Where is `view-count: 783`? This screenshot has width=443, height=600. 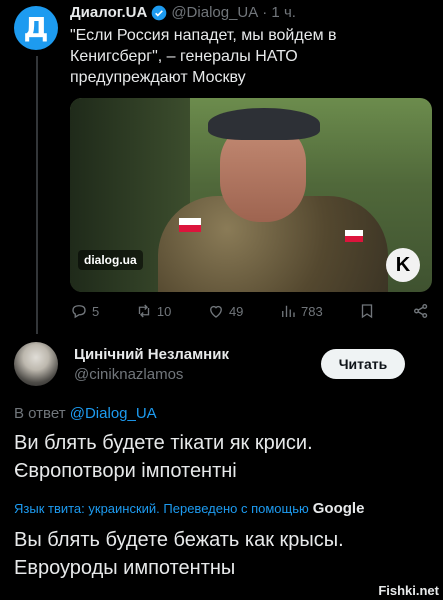
view-count: 783 is located at coordinates (312, 311).